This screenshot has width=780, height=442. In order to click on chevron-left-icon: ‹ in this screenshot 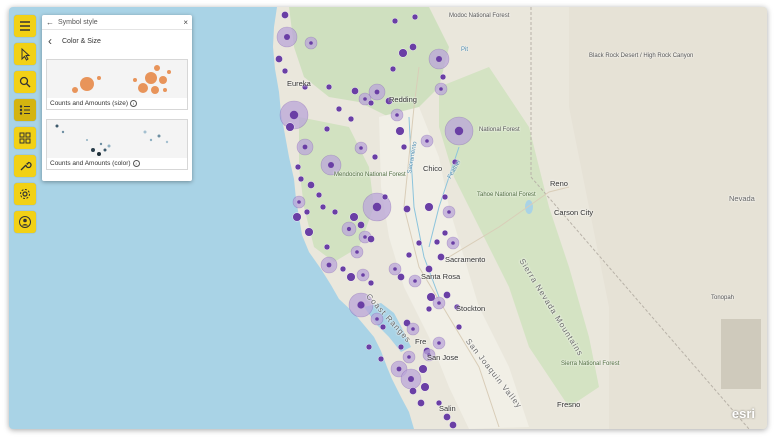, I will do `click(55, 41)`.